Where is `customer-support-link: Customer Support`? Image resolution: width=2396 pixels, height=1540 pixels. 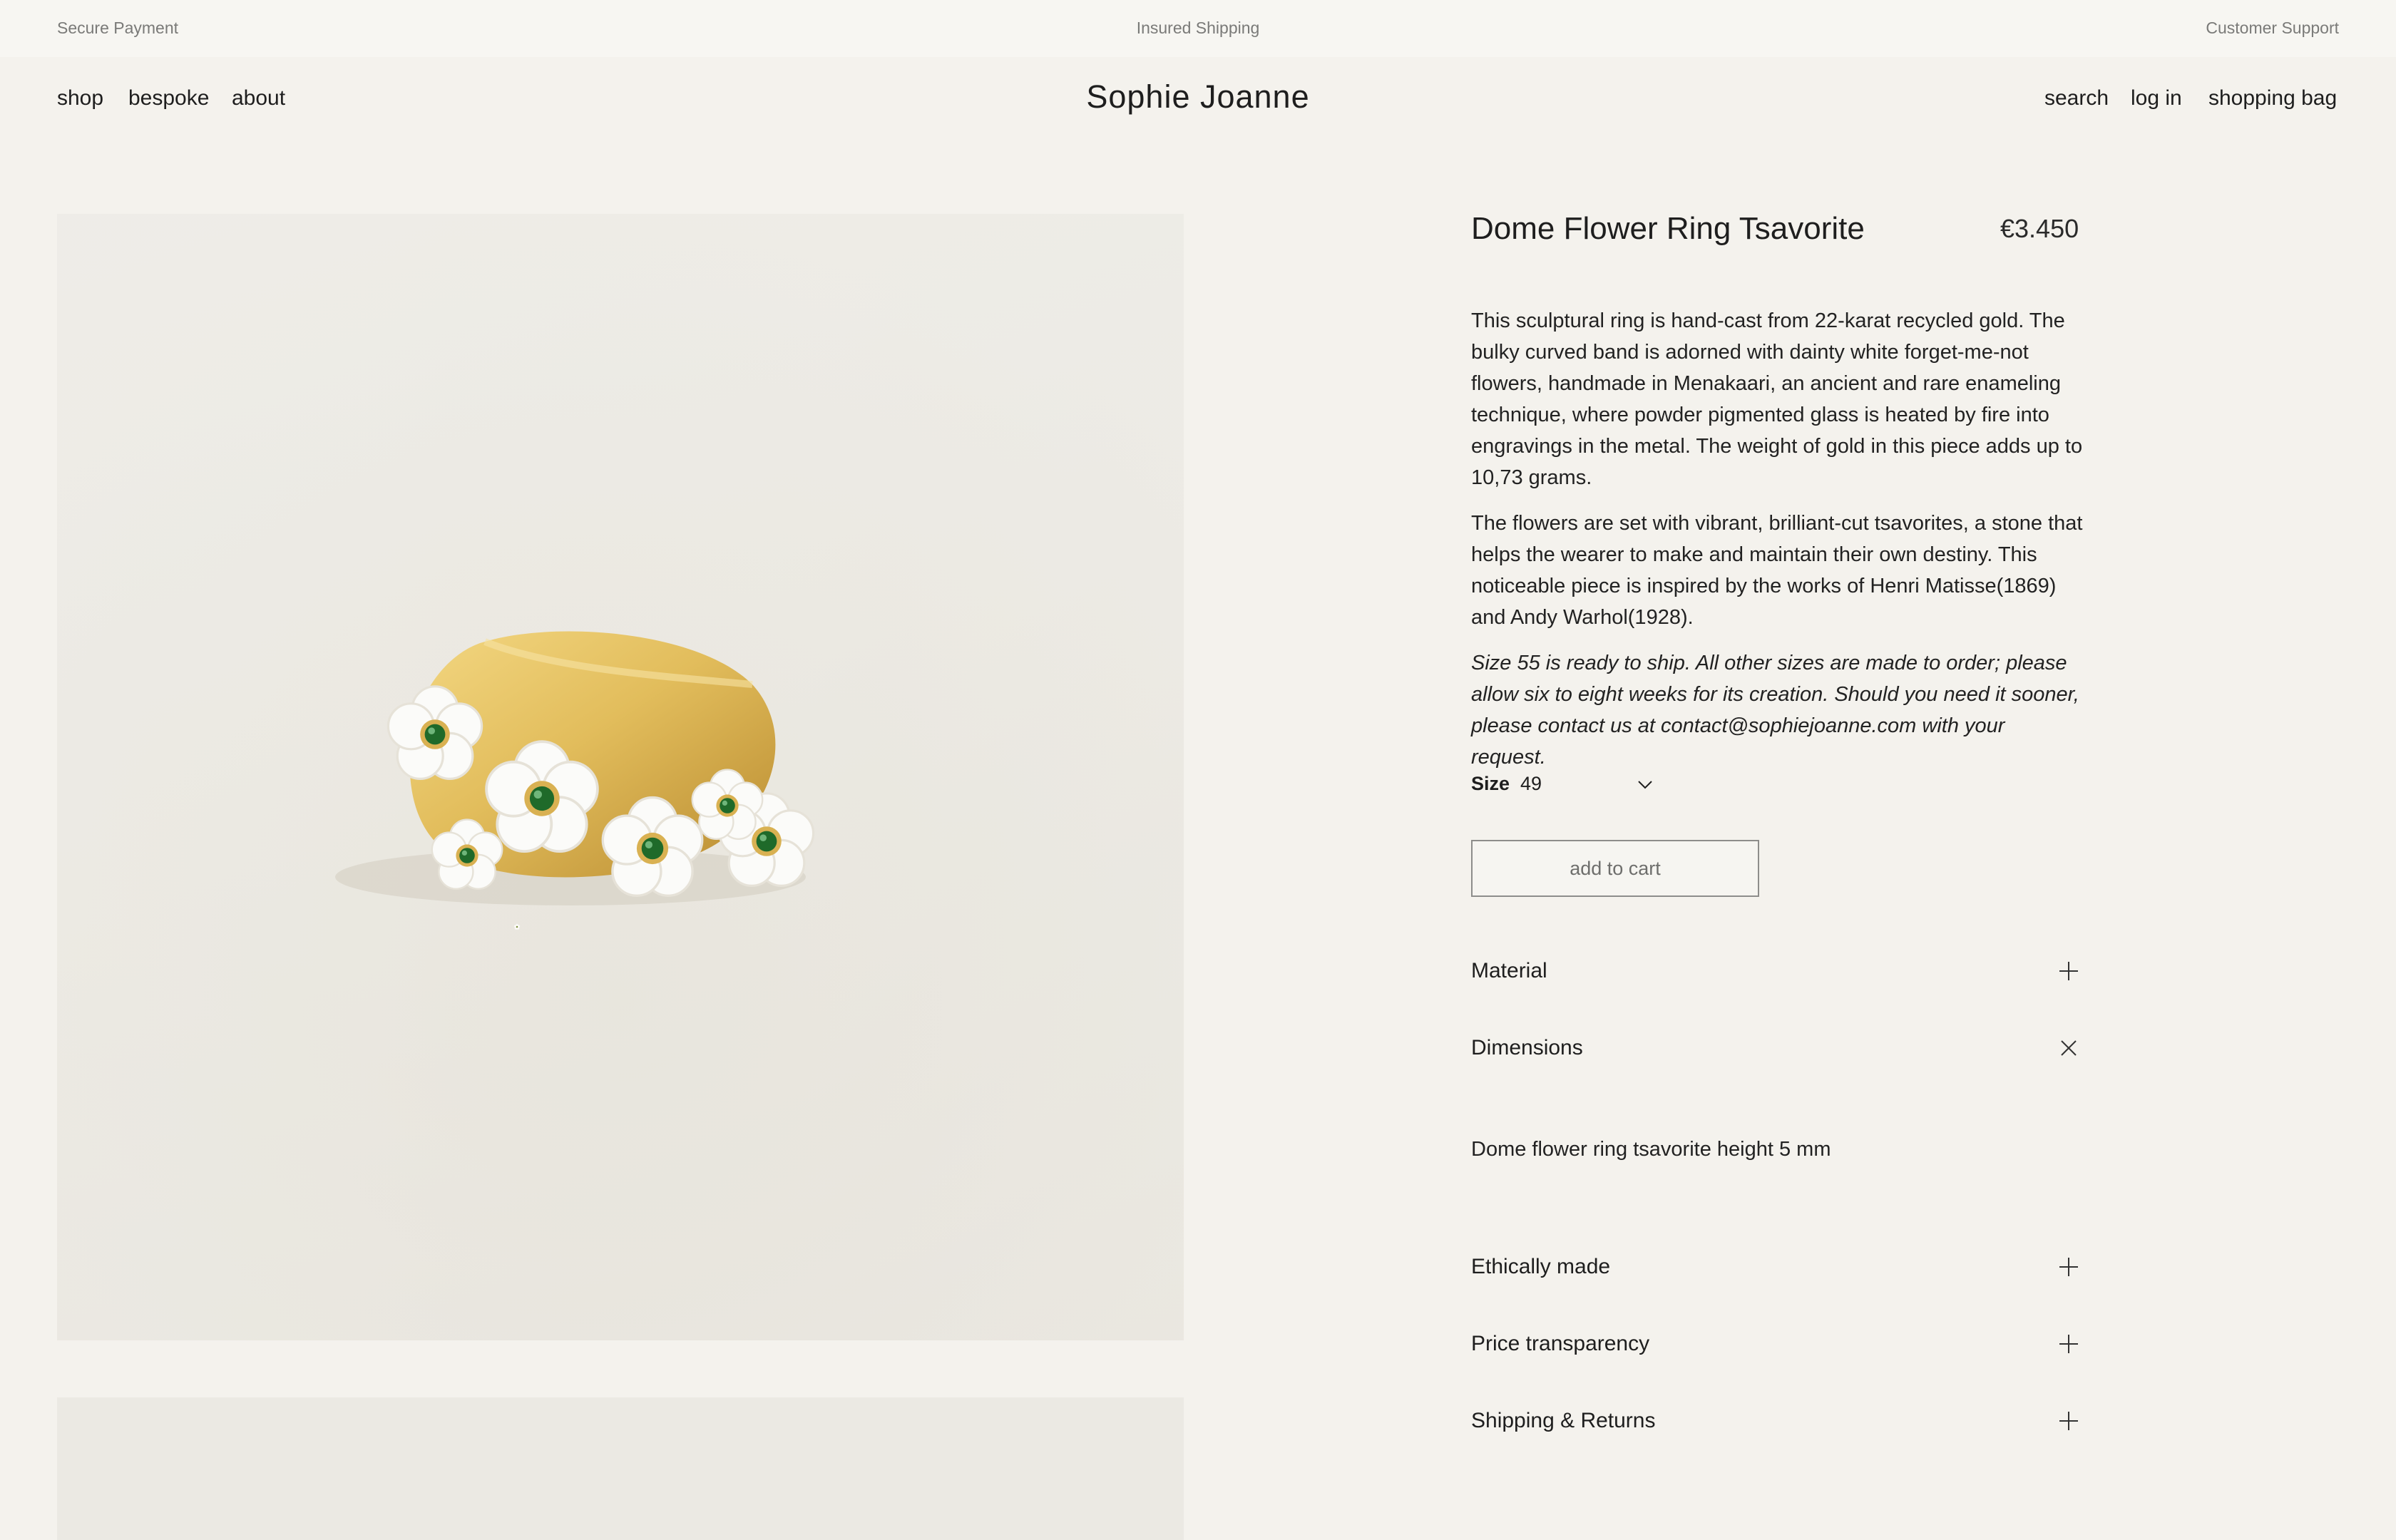
customer-support-link: Customer Support is located at coordinates (2272, 28).